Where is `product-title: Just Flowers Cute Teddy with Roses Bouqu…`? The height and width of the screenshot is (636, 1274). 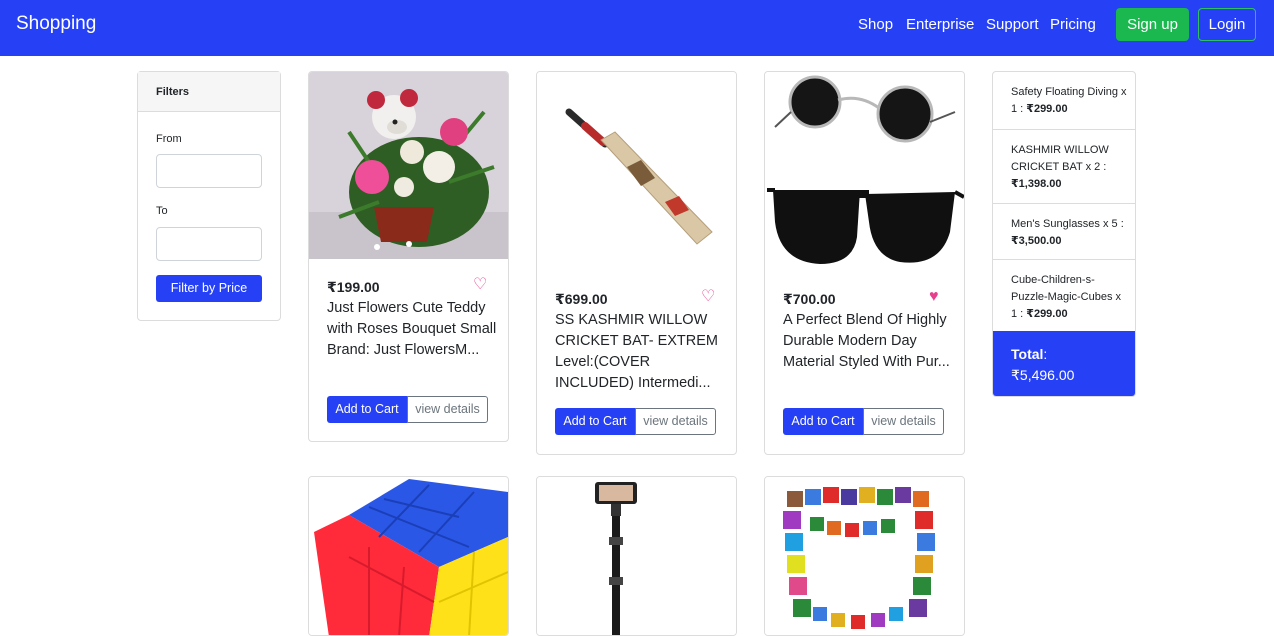 product-title: Just Flowers Cute Teddy with Roses Bouqu… is located at coordinates (412, 329).